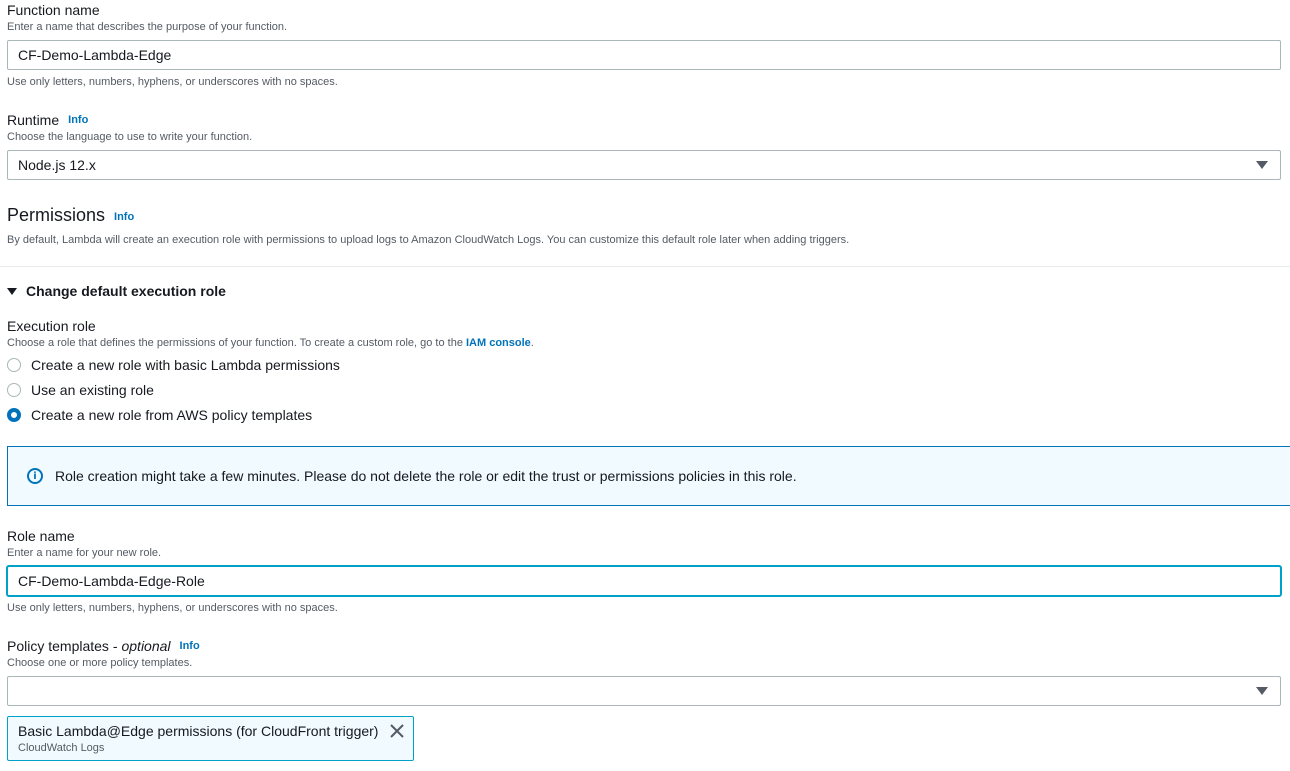 The height and width of the screenshot is (771, 1290). I want to click on execution-role-description-suffix: ., so click(532, 343).